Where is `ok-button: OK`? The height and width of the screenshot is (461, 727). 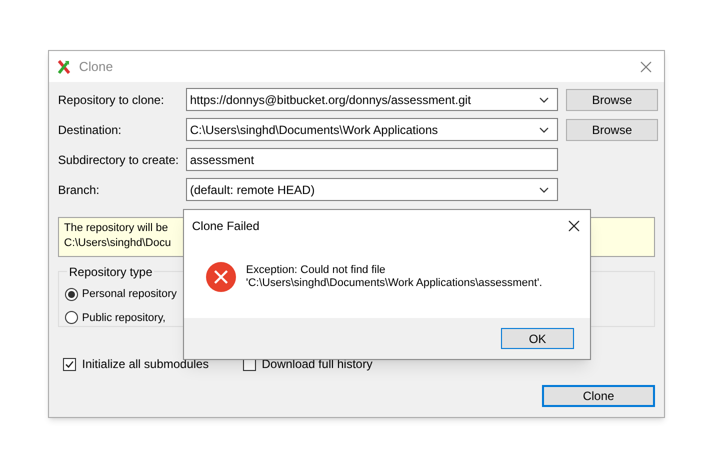 ok-button: OK is located at coordinates (537, 338).